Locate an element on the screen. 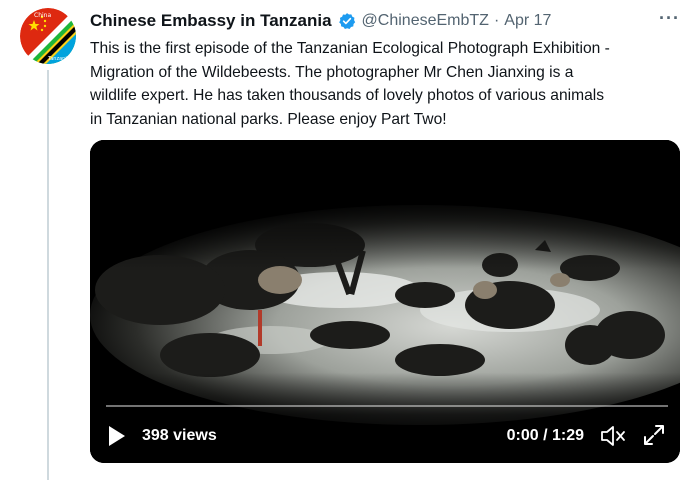 This screenshot has width=700, height=480. speaker-muted-icon is located at coordinates (613, 436).